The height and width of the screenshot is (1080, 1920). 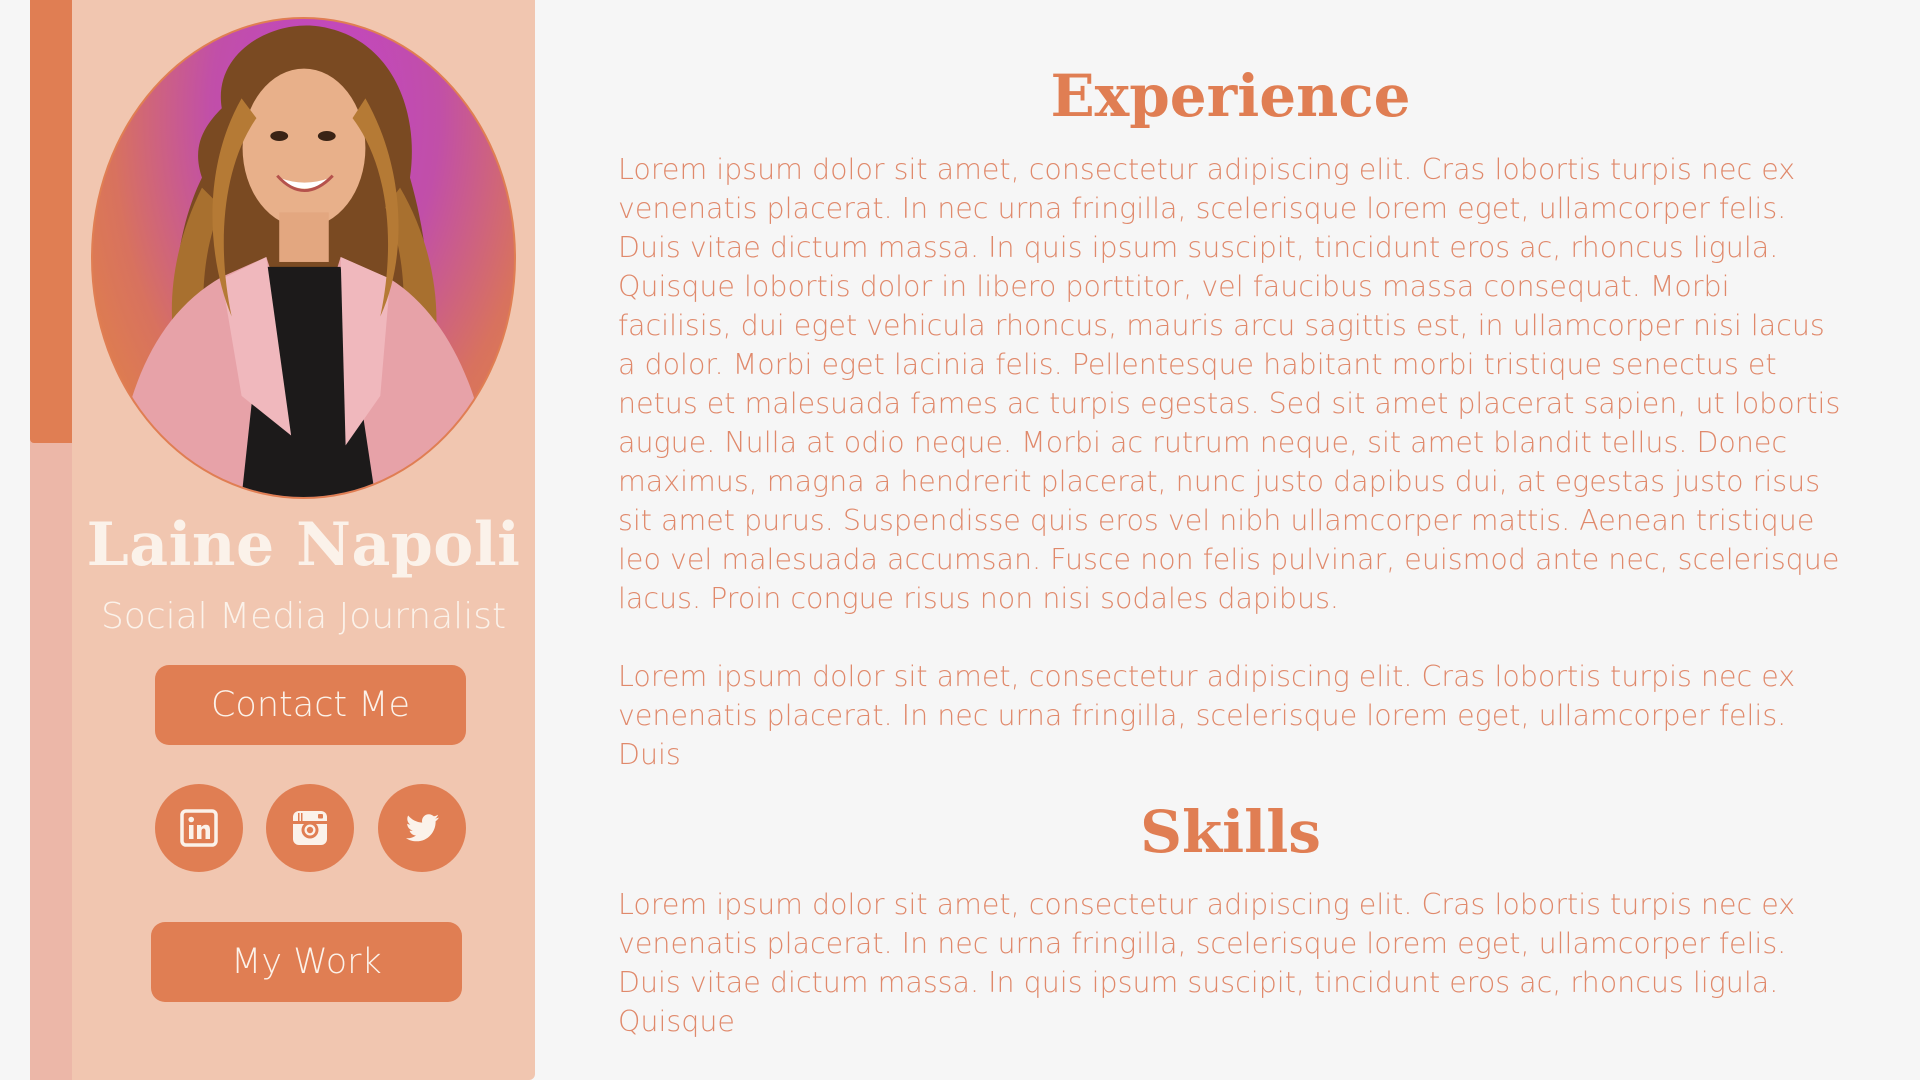 I want to click on instagram-link, so click(x=310, y=828).